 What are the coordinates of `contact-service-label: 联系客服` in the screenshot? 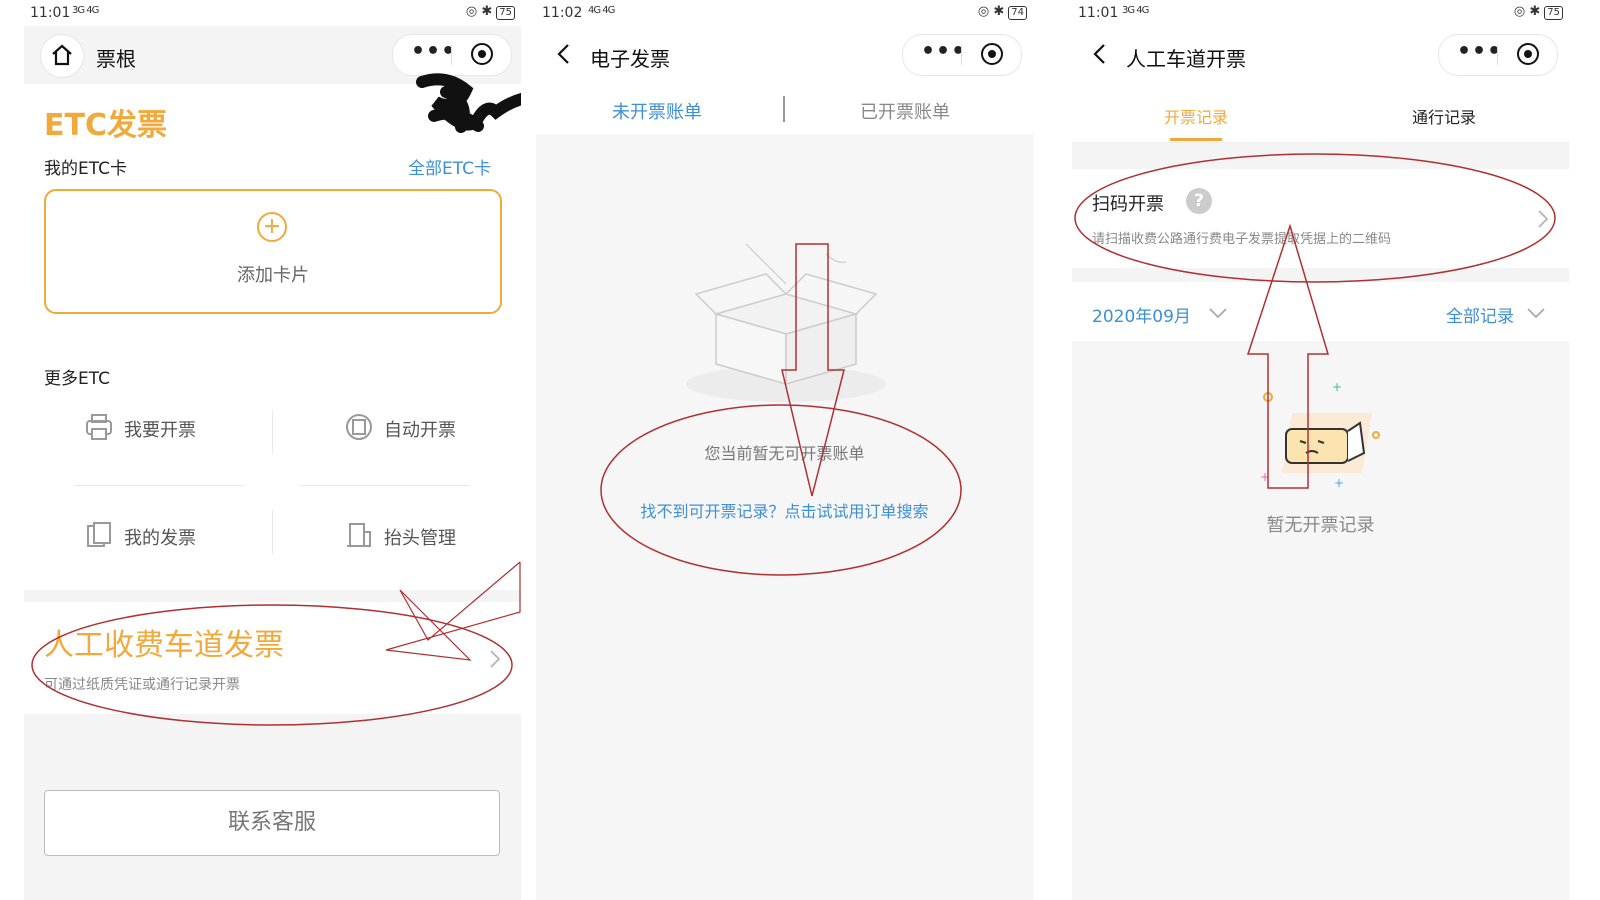 It's located at (271, 822).